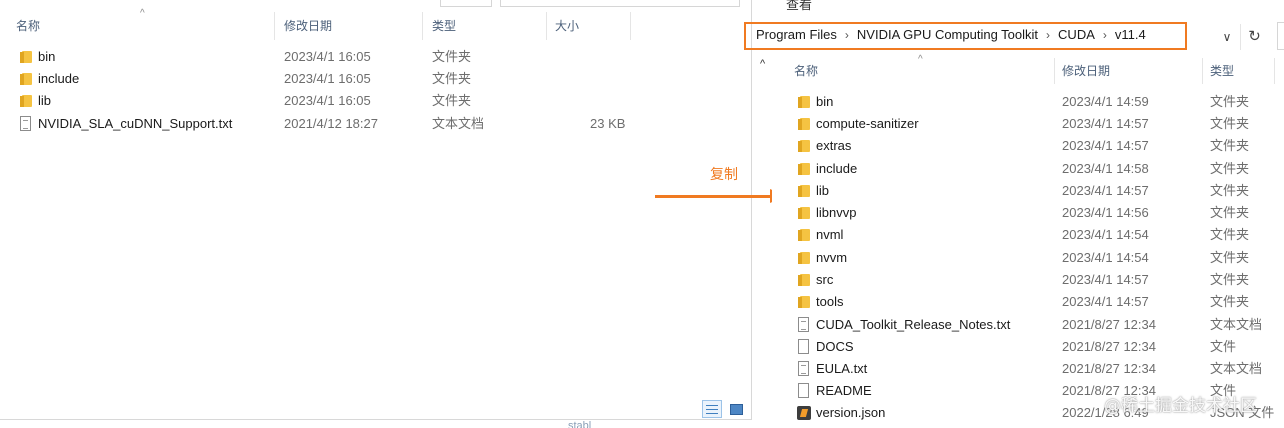 Image resolution: width=1284 pixels, height=428 pixels. I want to click on thumbnail-icon, so click(736, 409).